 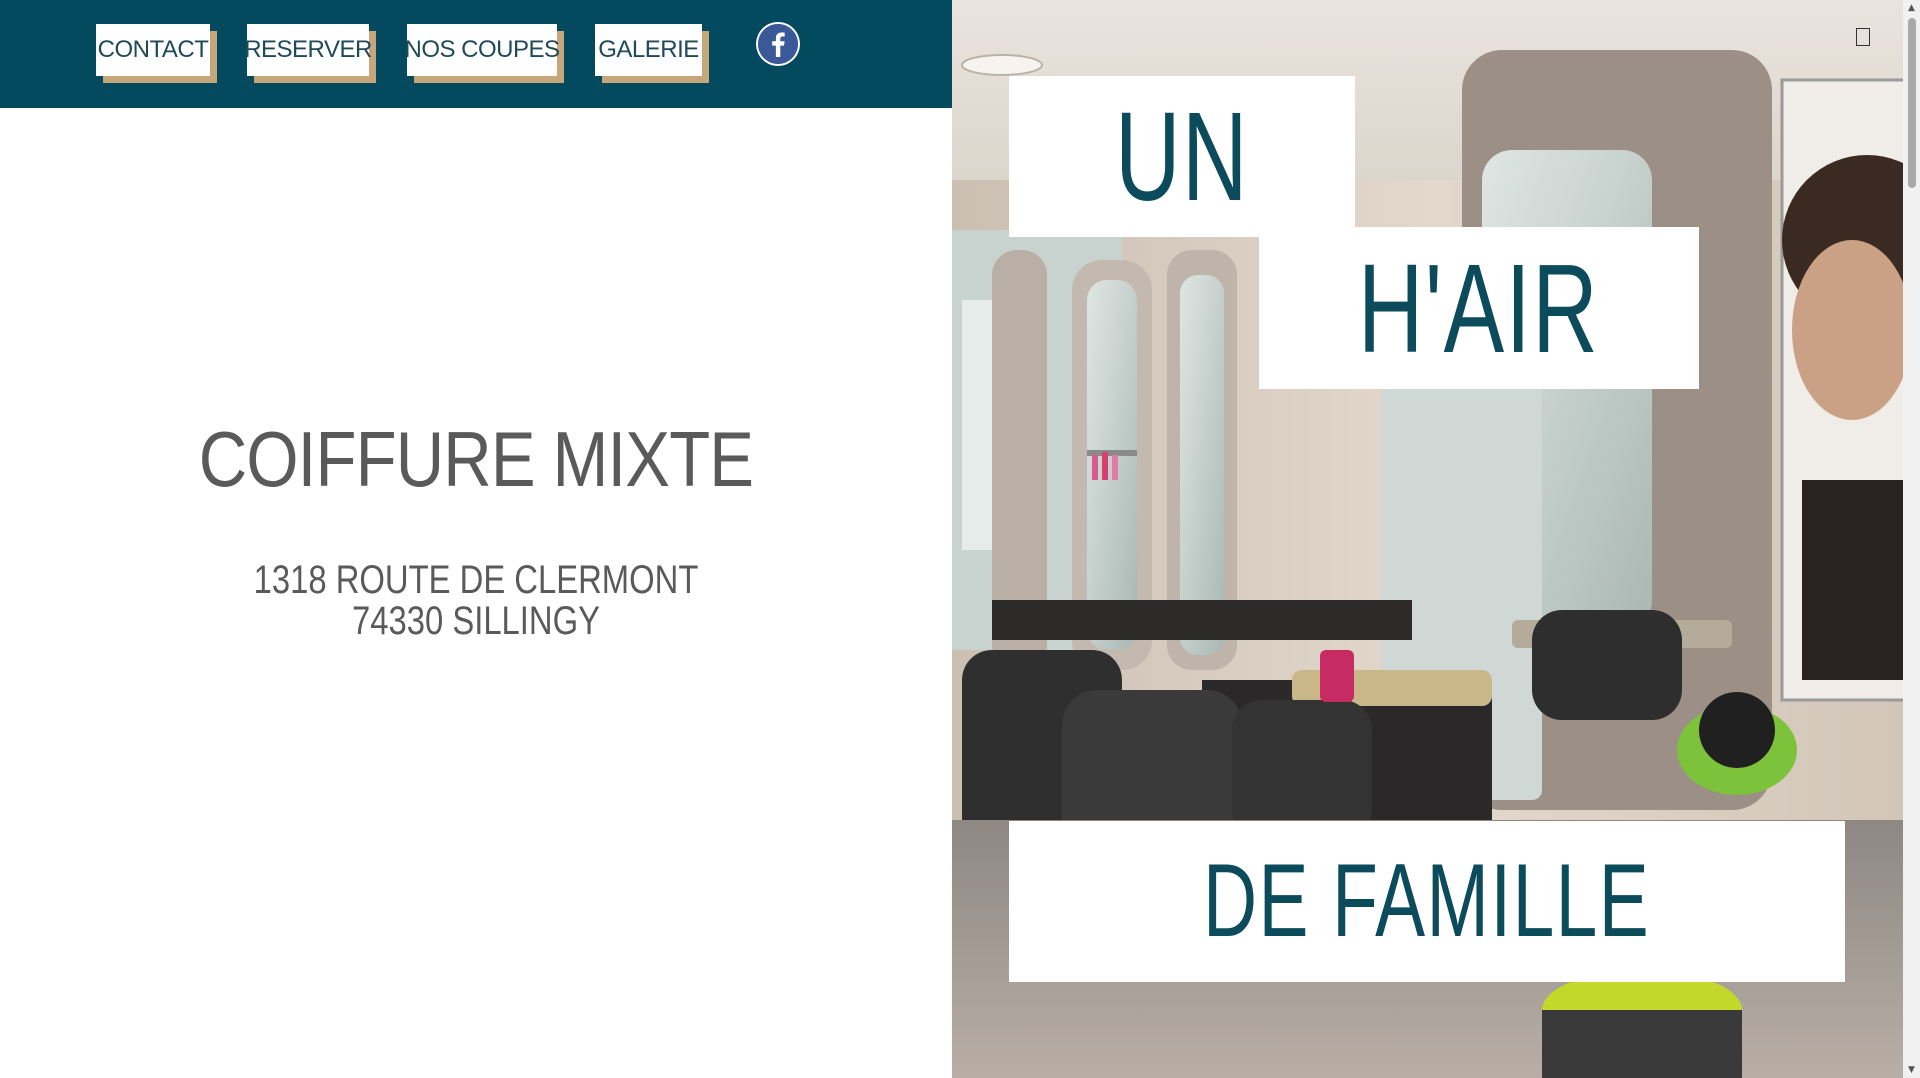 What do you see at coordinates (482, 50) in the screenshot?
I see `nav-nos-coupes-button: NOS COUPES` at bounding box center [482, 50].